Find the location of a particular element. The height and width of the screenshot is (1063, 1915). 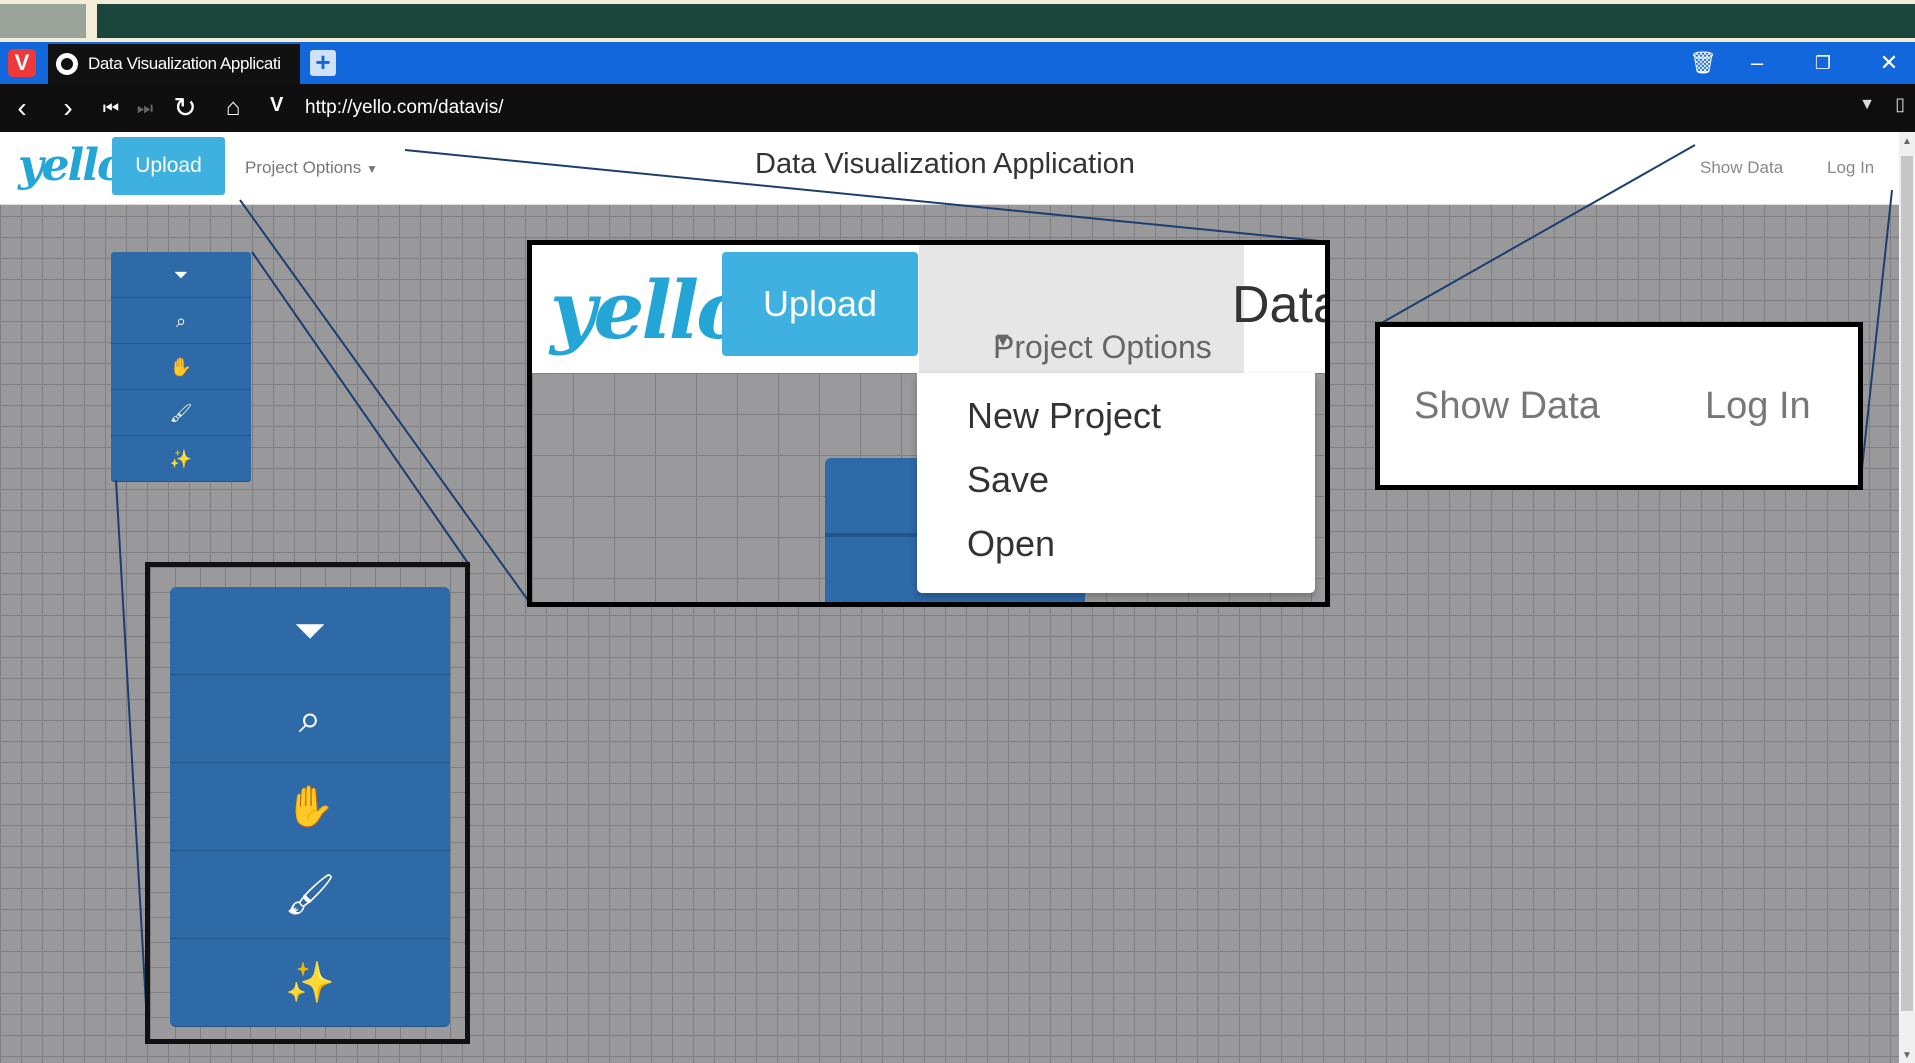

menu-item-open: Open is located at coordinates (1011, 544).